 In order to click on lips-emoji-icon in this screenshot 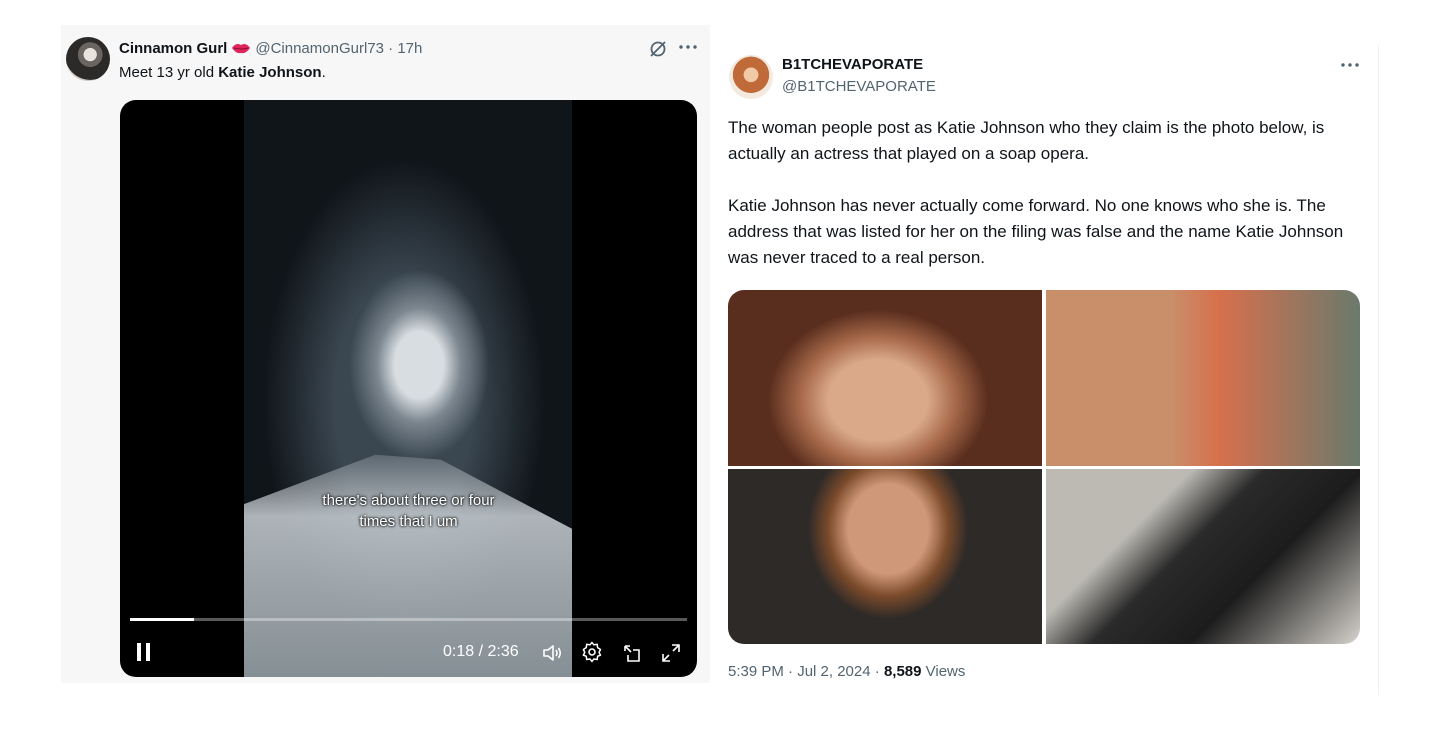, I will do `click(241, 49)`.